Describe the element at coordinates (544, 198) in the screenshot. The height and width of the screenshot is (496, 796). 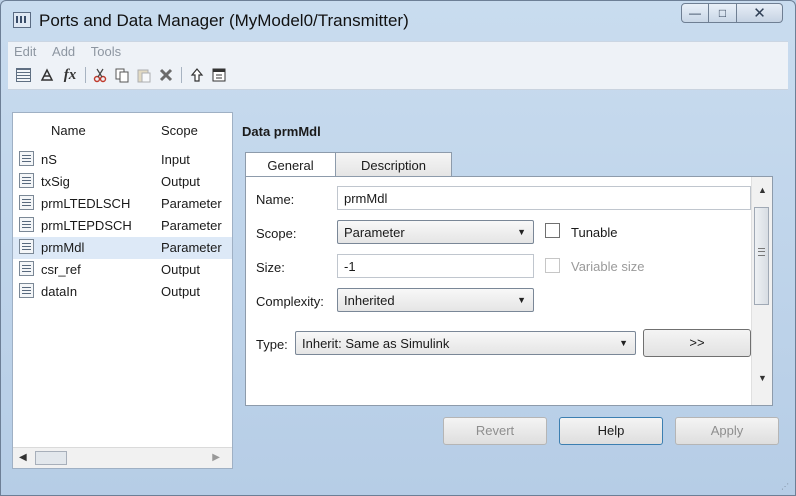
I see `name-field: prmMdl` at that location.